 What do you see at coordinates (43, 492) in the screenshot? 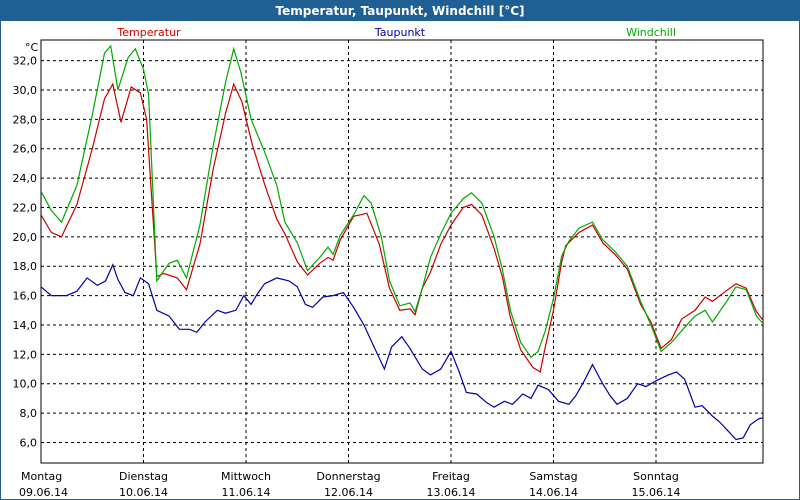
I see `x-tick-label-date: 09.06.14` at bounding box center [43, 492].